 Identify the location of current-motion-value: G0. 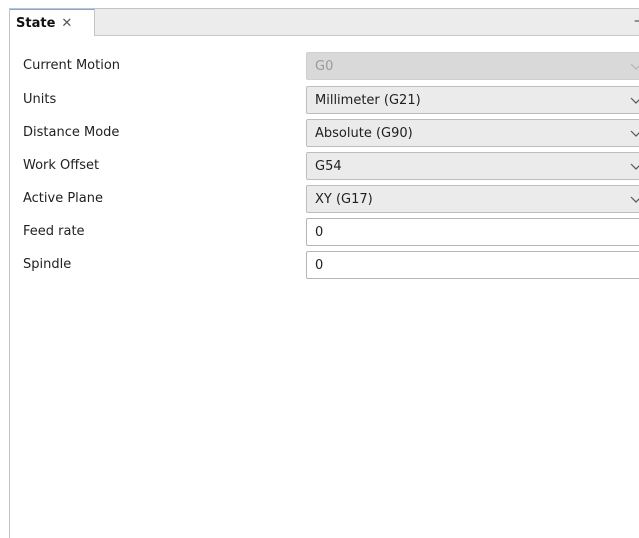
(324, 66).